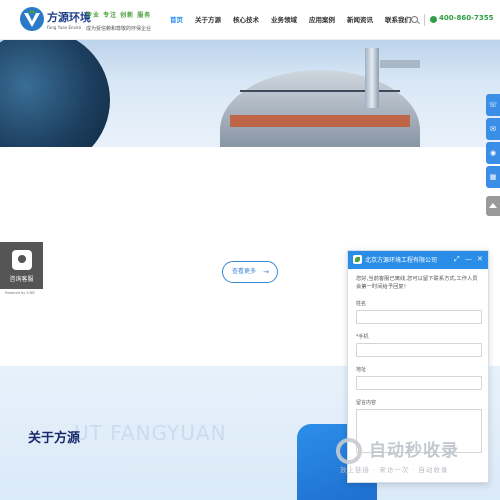  Describe the element at coordinates (400, 64) in the screenshot. I see `banner-pipe-elbow` at that location.